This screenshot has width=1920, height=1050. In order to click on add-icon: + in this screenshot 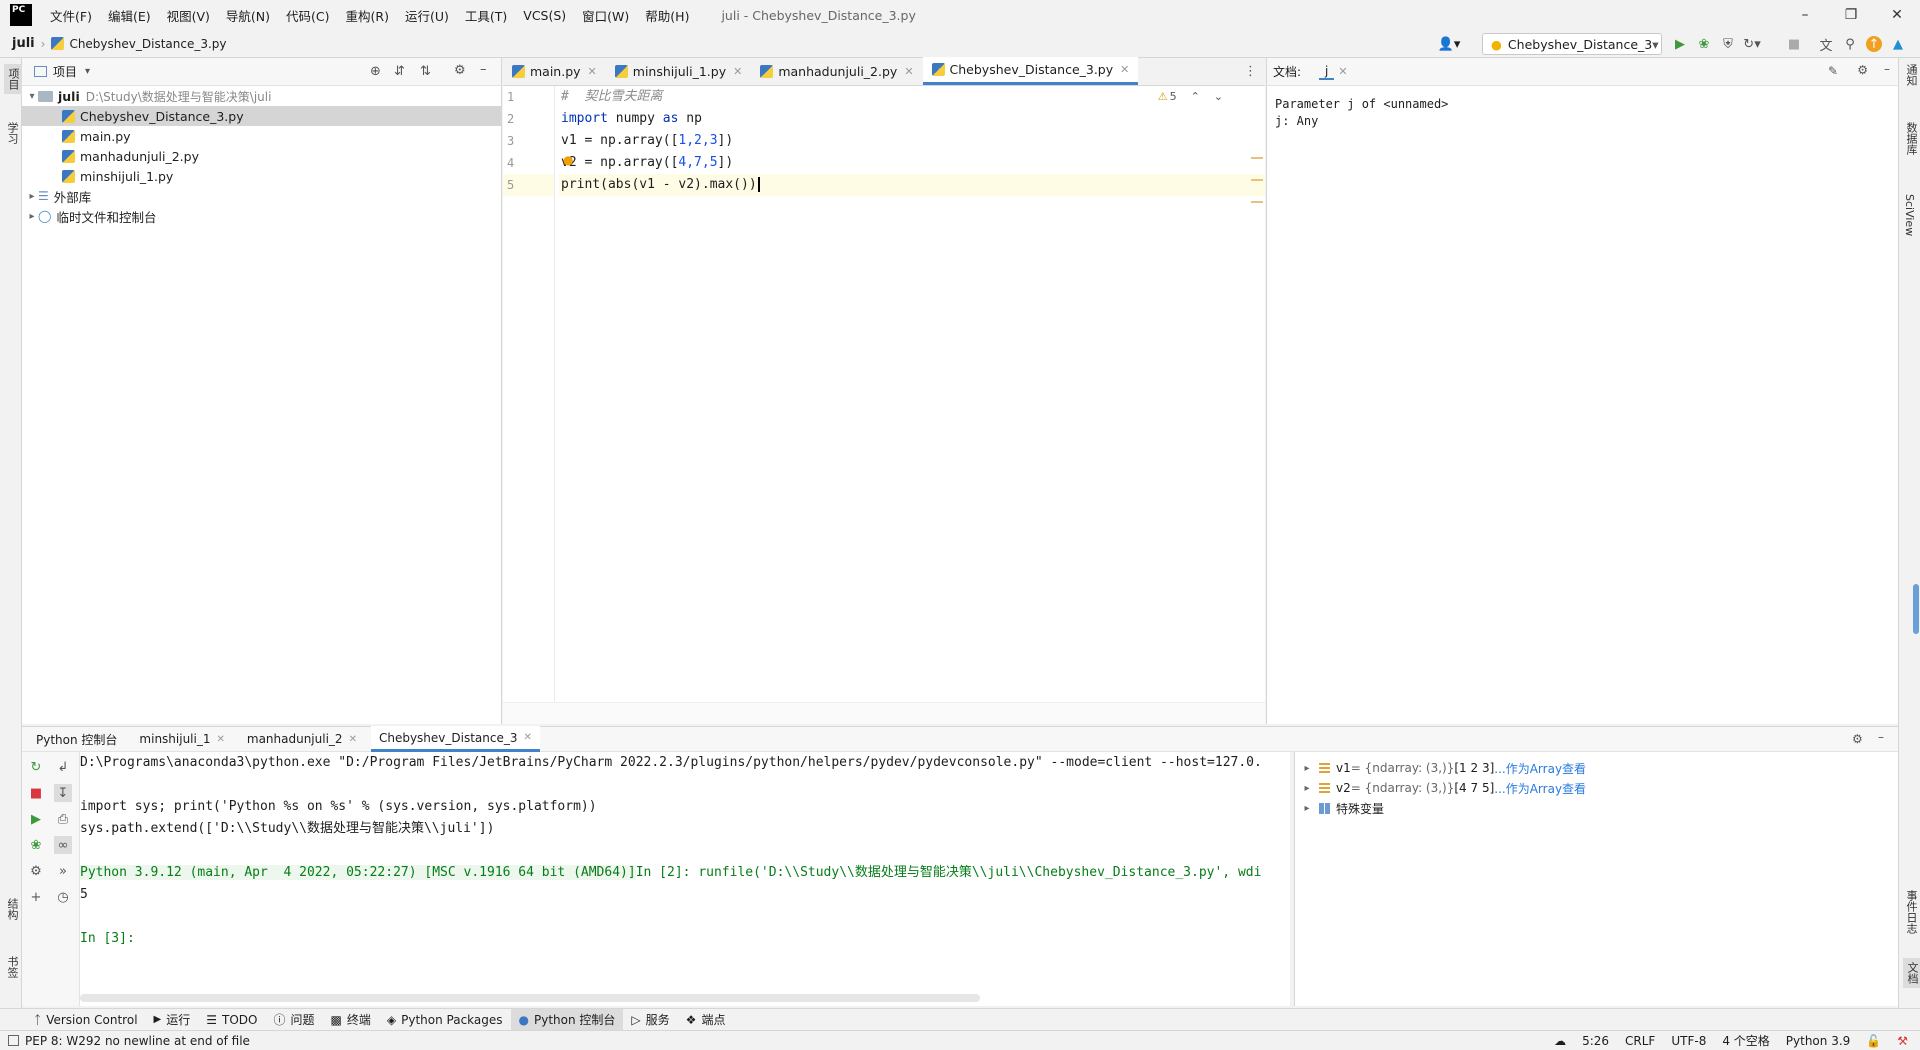, I will do `click(36, 897)`.